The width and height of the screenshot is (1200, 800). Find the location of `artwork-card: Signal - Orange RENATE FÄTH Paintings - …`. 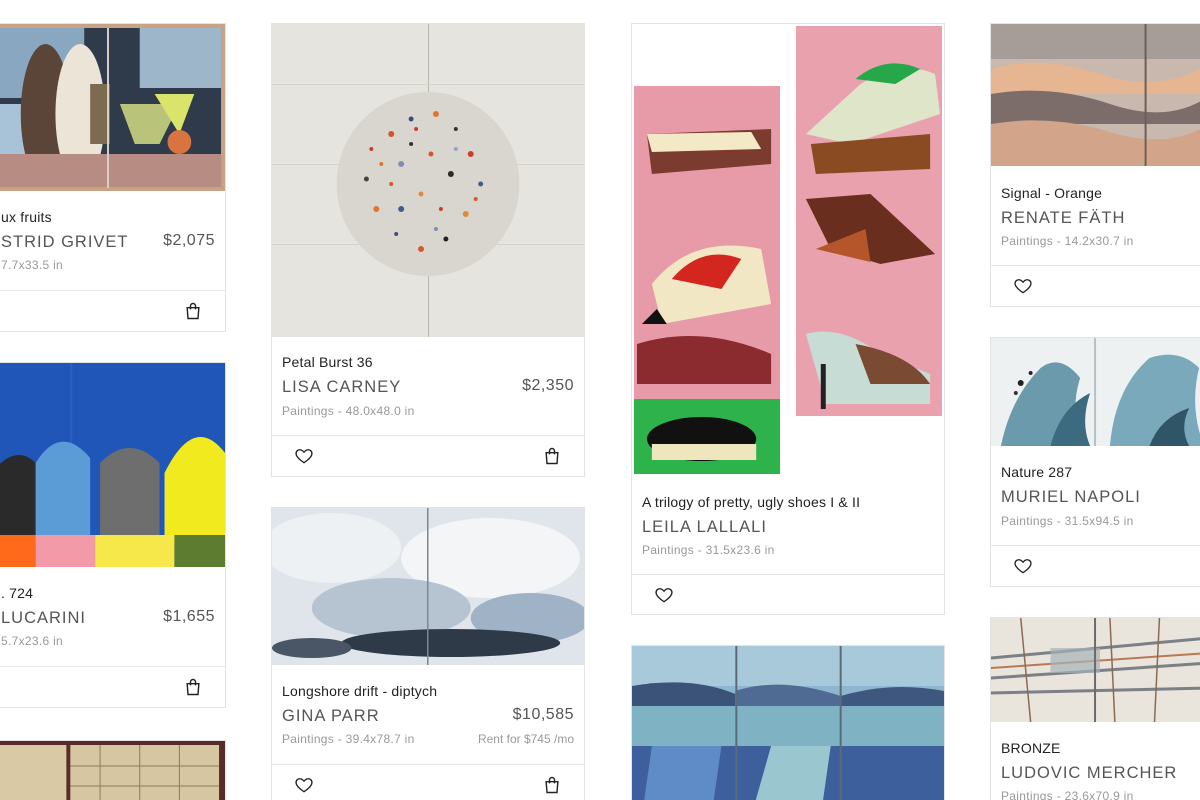

artwork-card: Signal - Orange RENATE FÄTH Paintings - … is located at coordinates (1095, 165).